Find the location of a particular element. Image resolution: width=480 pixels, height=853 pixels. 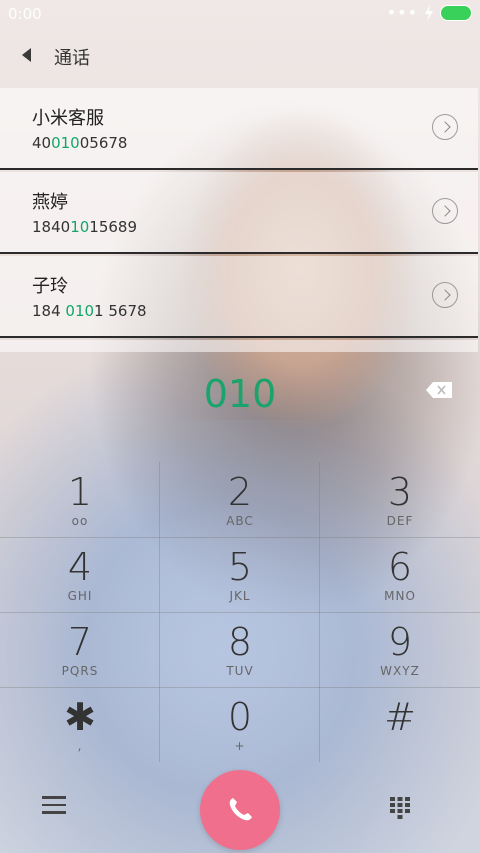

key-letters: + is located at coordinates (240, 746).